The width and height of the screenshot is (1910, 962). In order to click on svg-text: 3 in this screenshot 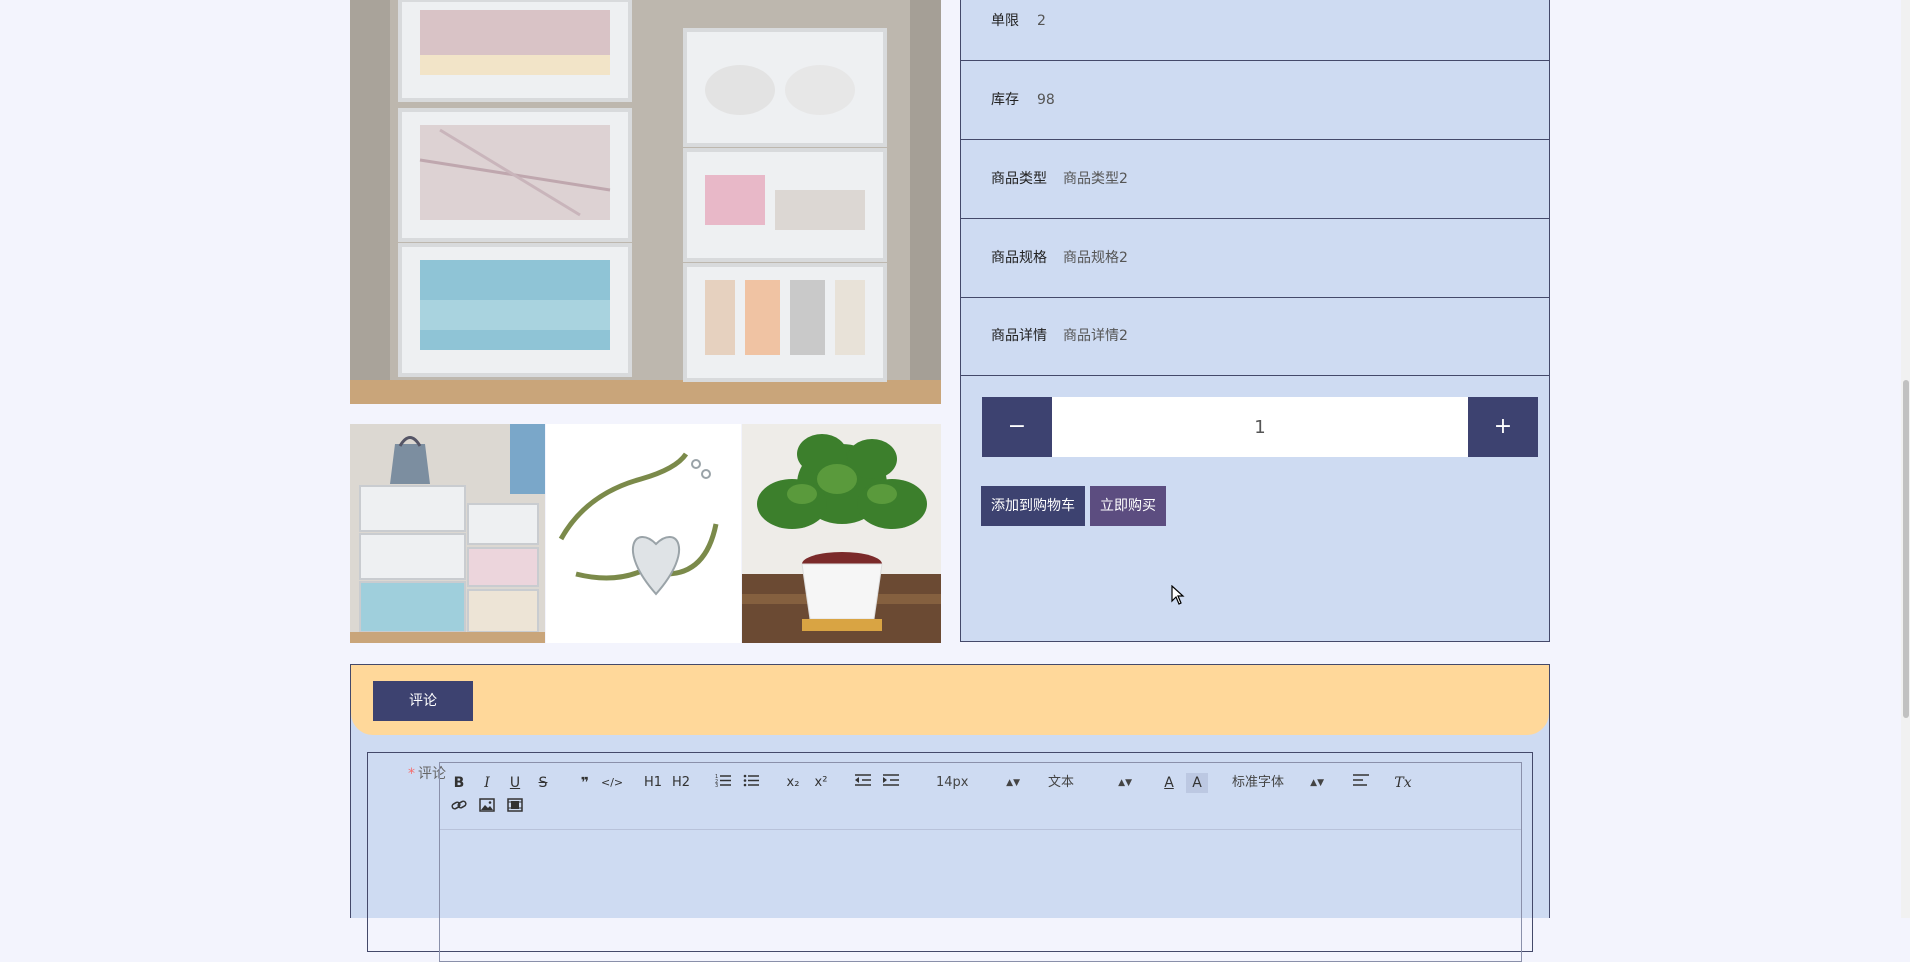, I will do `click(716, 785)`.